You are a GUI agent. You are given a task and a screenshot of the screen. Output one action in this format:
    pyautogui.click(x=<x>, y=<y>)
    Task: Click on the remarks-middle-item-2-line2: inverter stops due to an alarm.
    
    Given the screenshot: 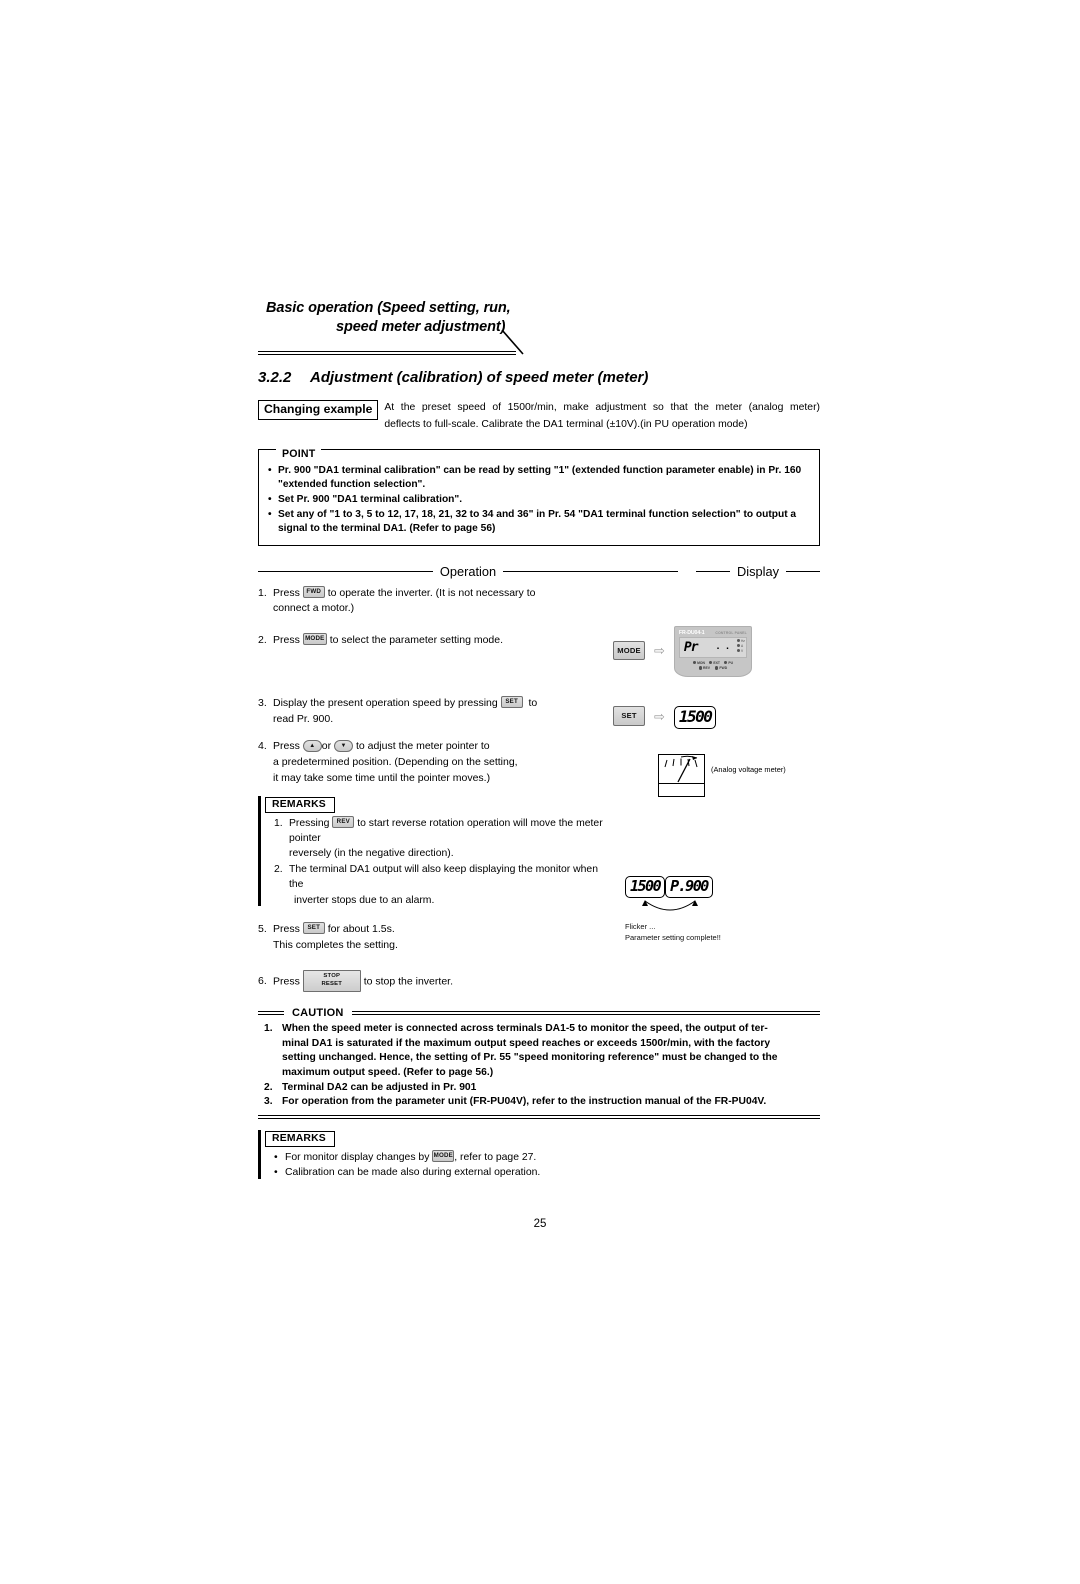 What is the action you would take?
    pyautogui.click(x=439, y=900)
    